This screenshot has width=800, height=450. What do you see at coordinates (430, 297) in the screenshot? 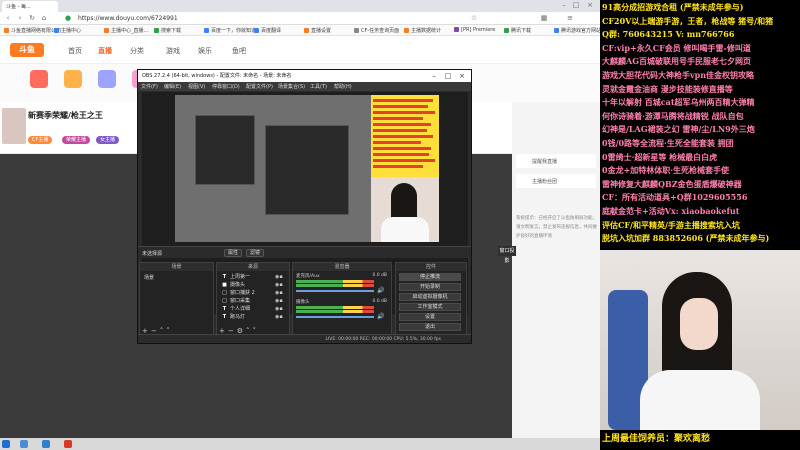
I see `virtual-camera-button: 启动虚拟摄像机` at bounding box center [430, 297].